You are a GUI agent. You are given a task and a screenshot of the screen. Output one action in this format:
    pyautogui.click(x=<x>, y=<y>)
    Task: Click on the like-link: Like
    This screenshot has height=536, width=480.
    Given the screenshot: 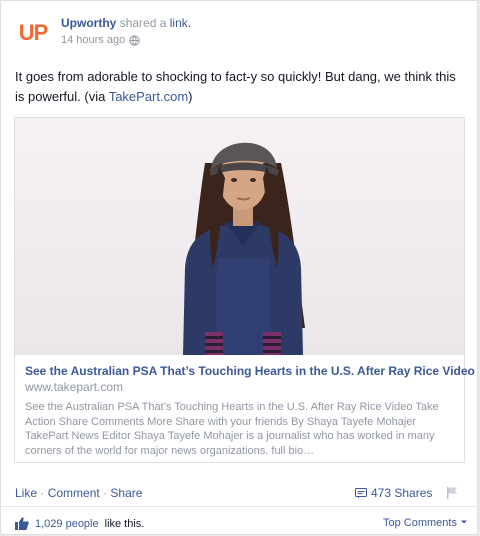 What is the action you would take?
    pyautogui.click(x=26, y=493)
    